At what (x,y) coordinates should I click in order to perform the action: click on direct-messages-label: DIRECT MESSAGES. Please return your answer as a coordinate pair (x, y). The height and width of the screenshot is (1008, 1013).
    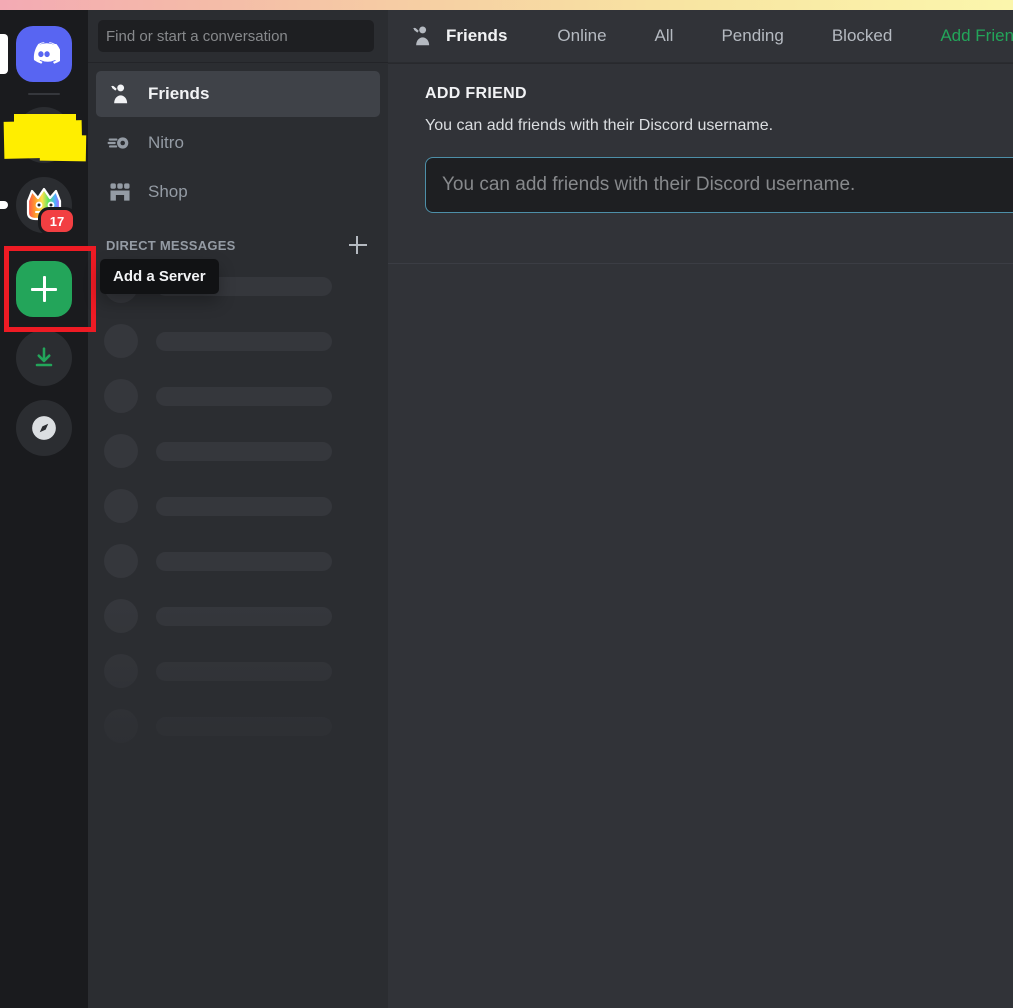
    Looking at the image, I should click on (171, 245).